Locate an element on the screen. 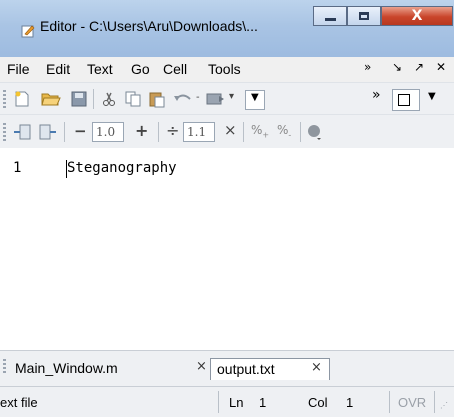 The width and height of the screenshot is (454, 417). stop-icon is located at coordinates (404, 100).